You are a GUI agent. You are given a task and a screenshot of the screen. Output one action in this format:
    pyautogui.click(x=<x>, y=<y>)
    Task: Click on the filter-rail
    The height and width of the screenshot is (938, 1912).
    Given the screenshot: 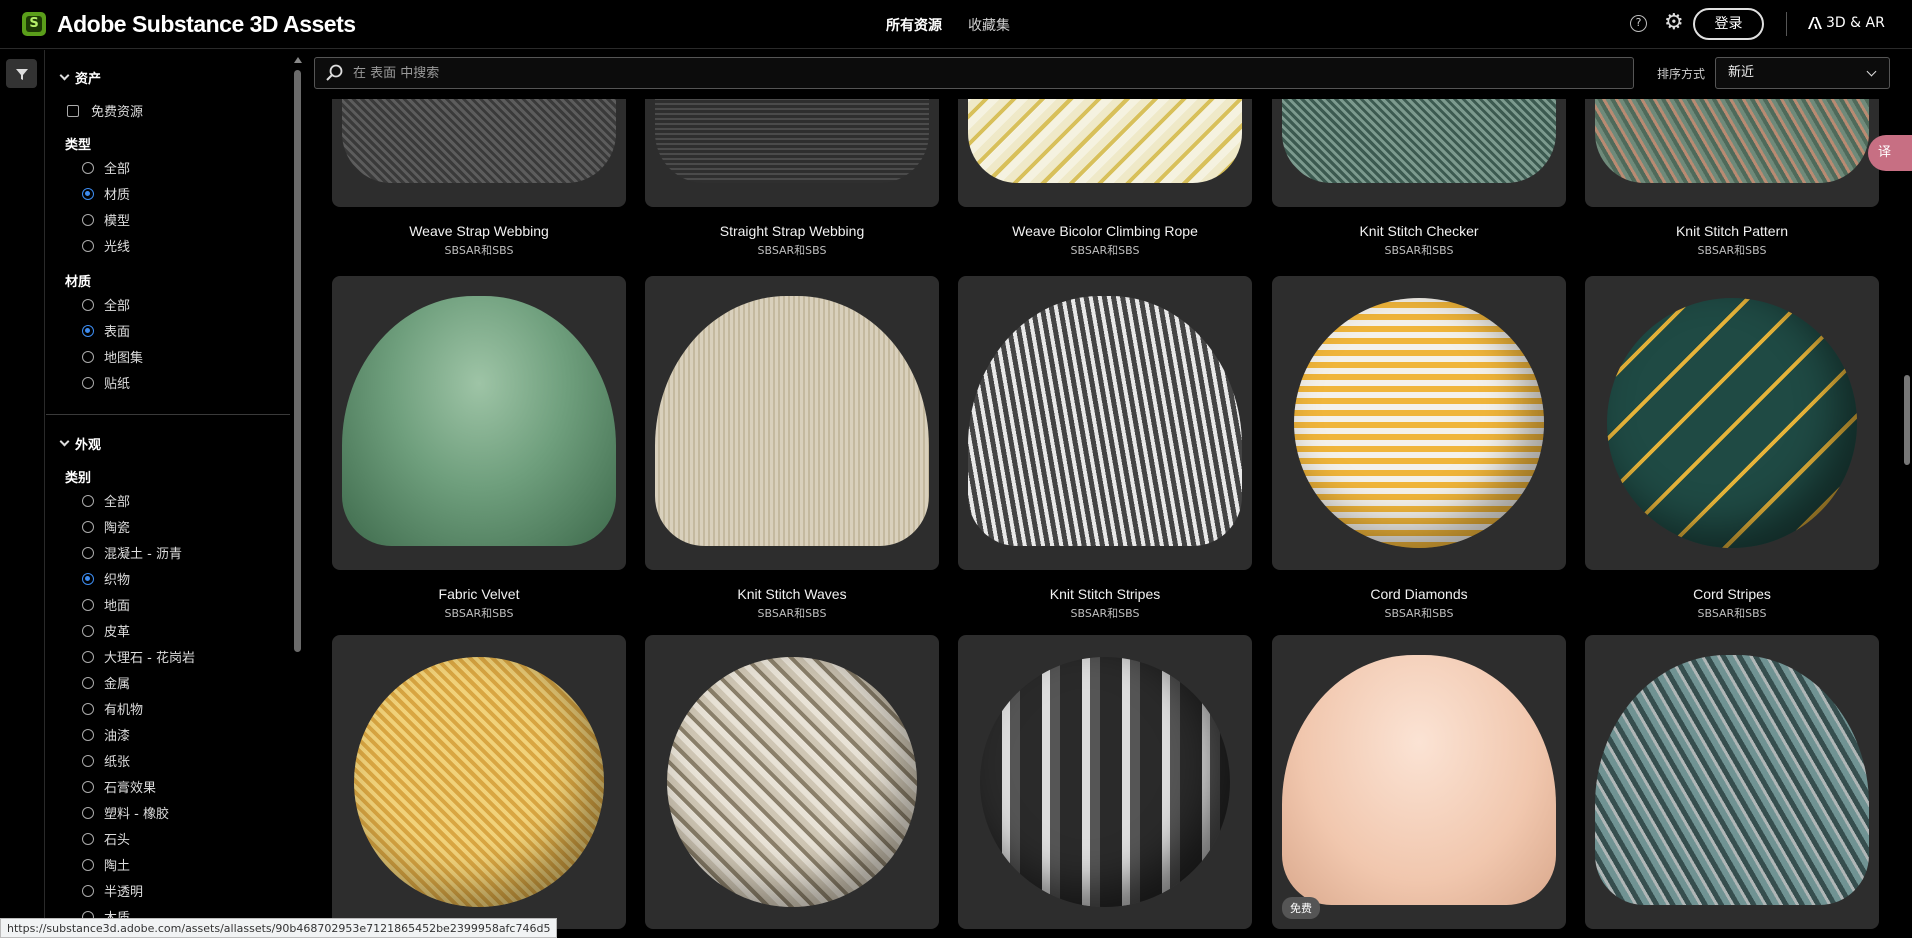 What is the action you would take?
    pyautogui.click(x=22, y=494)
    